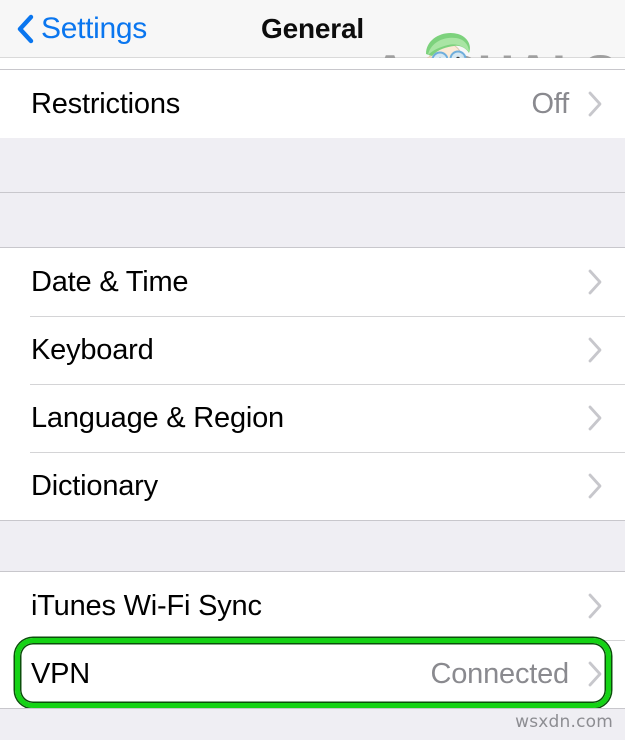 The image size is (625, 740). I want to click on list-item-label: VPN, so click(61, 673).